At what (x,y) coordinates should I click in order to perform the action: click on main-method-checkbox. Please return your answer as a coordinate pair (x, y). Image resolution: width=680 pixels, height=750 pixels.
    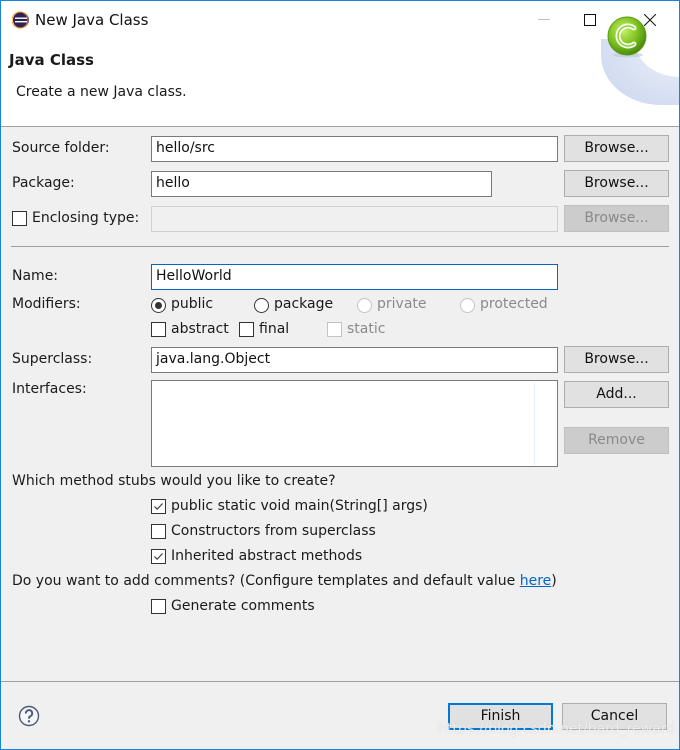
    Looking at the image, I should click on (158, 506).